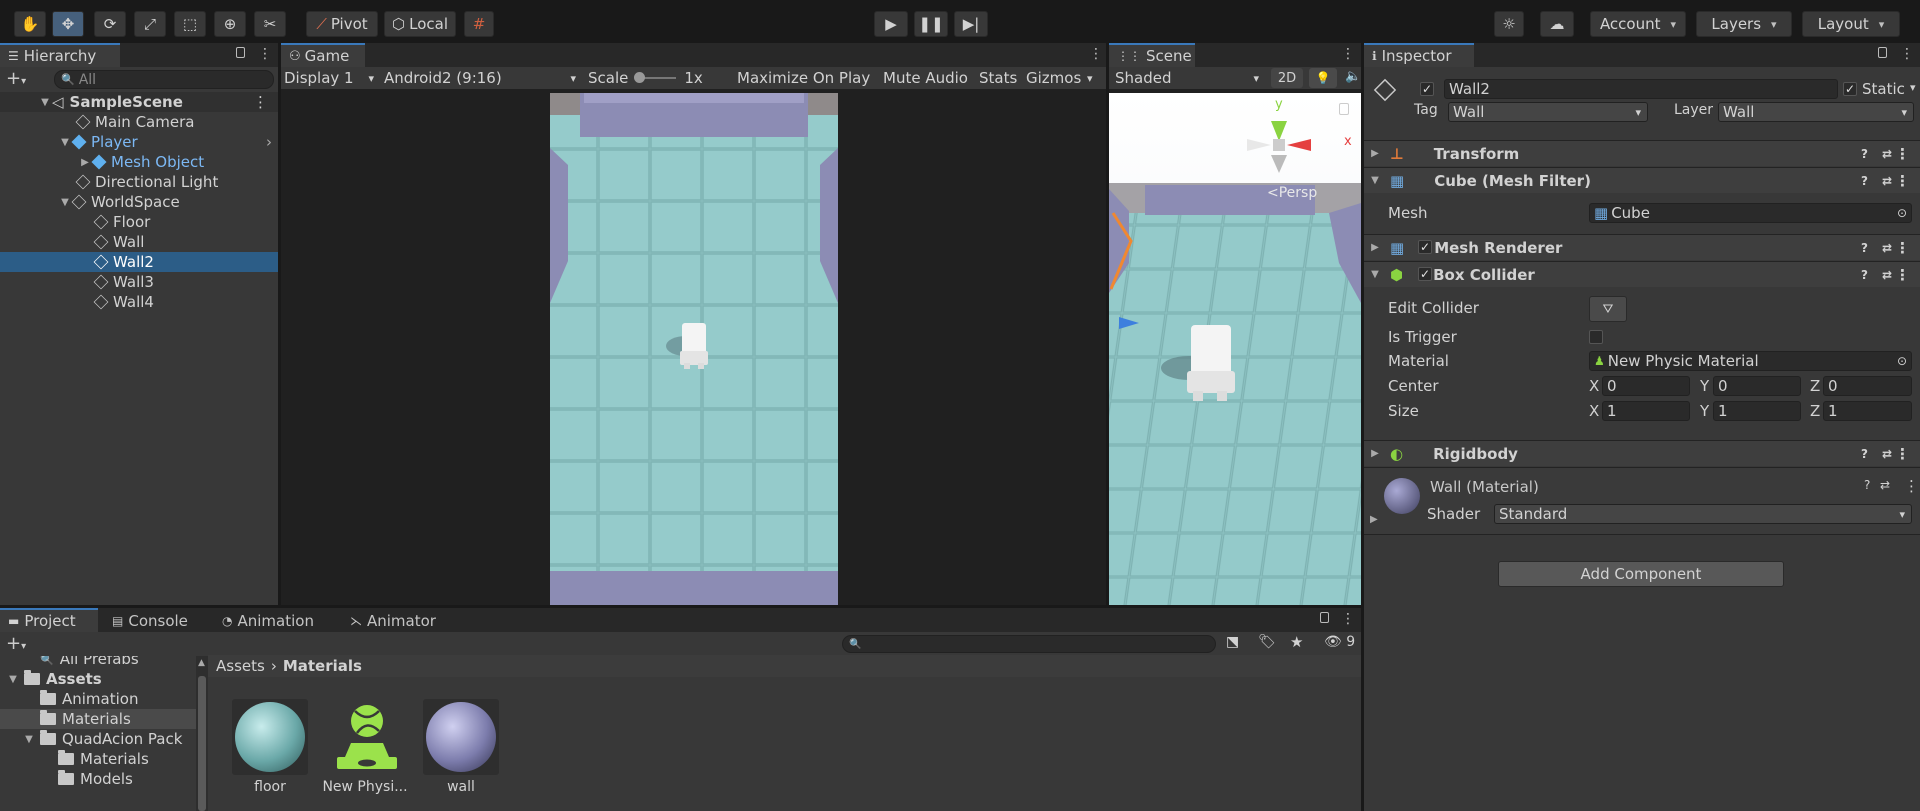  I want to click on scene-viewport: y x <Persp, so click(1235, 349).